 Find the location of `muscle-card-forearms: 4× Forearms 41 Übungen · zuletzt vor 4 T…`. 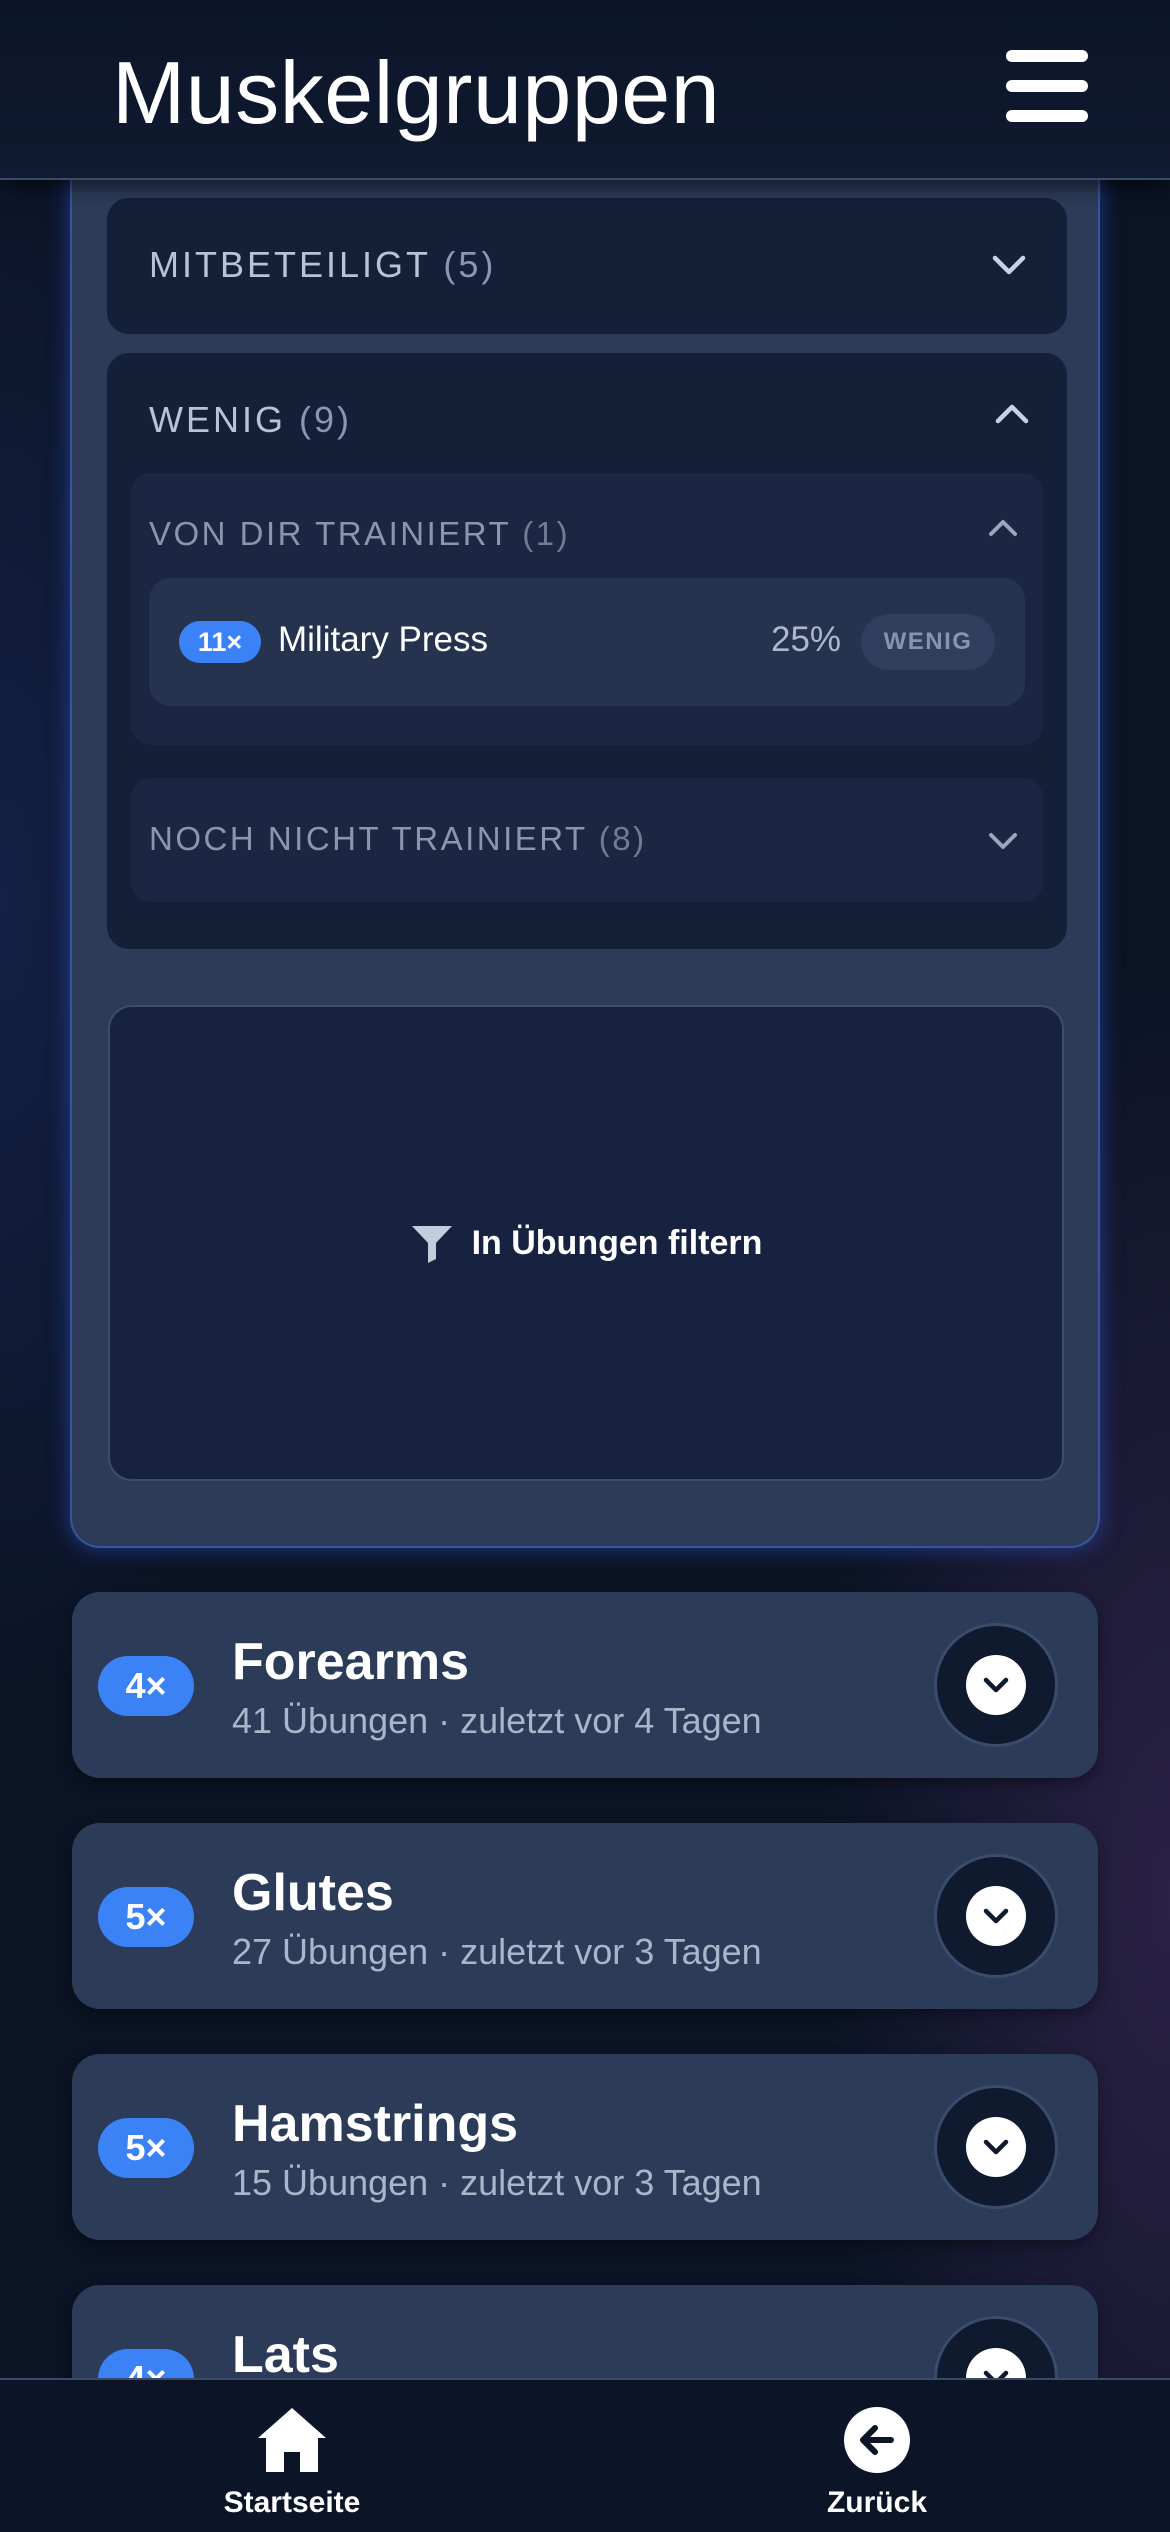

muscle-card-forearms: 4× Forearms 41 Übungen · zuletzt vor 4 T… is located at coordinates (585, 1685).